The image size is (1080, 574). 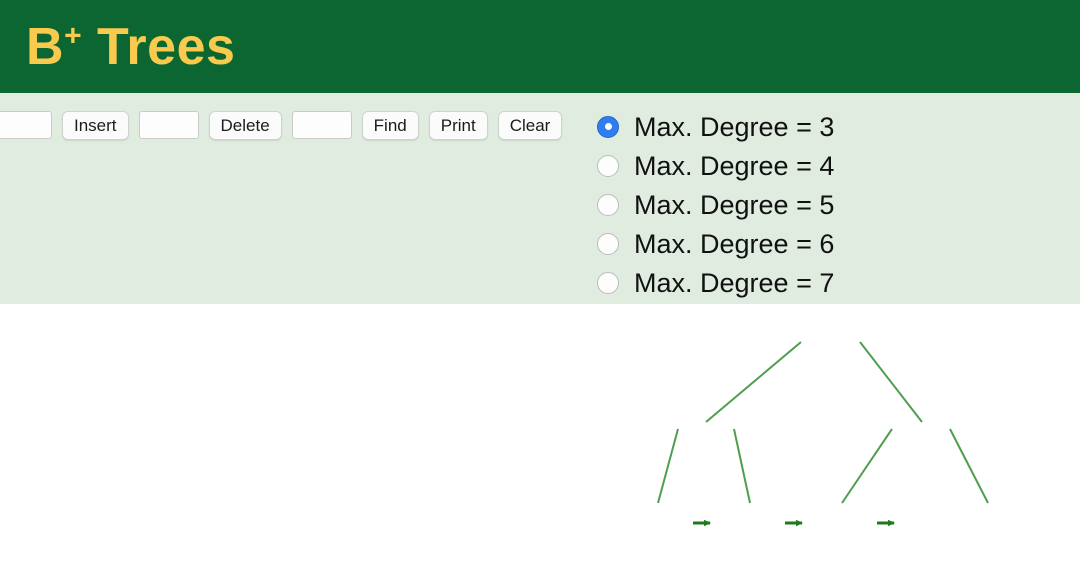 What do you see at coordinates (530, 125) in the screenshot?
I see `clear-button: Clear` at bounding box center [530, 125].